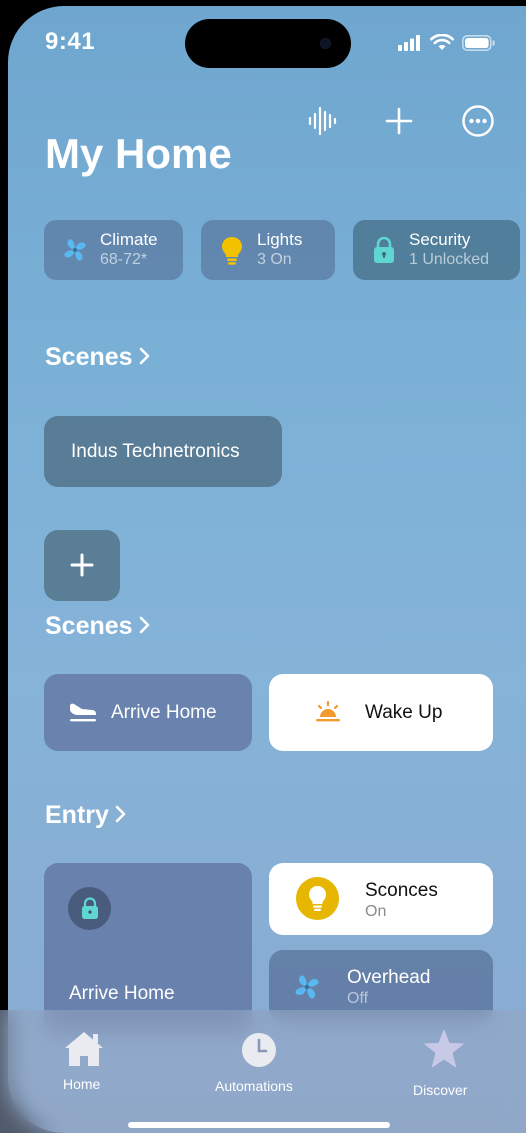 The image size is (526, 1133). Describe the element at coordinates (404, 712) in the screenshot. I see `scene-label: Wake Up` at that location.